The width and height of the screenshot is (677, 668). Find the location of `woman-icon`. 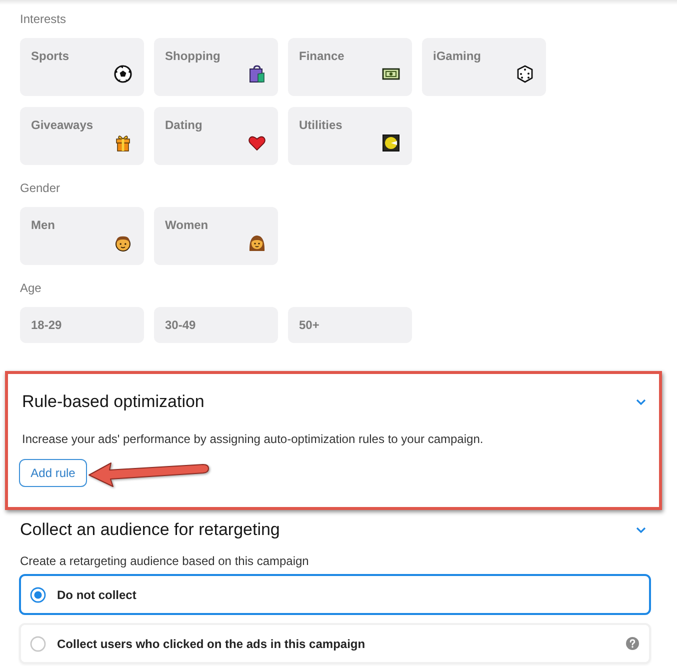

woman-icon is located at coordinates (257, 243).